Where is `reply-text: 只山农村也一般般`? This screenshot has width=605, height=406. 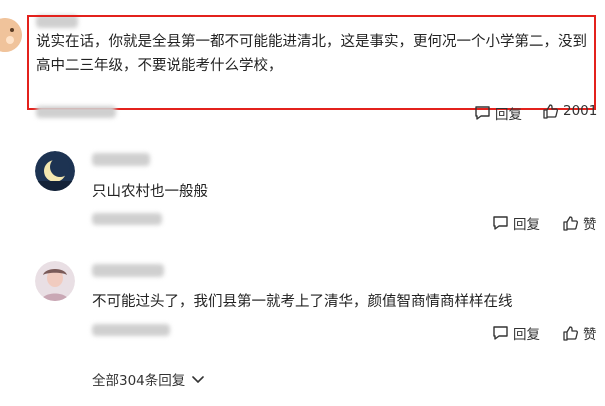
reply-text: 只山农村也一般般 is located at coordinates (150, 192).